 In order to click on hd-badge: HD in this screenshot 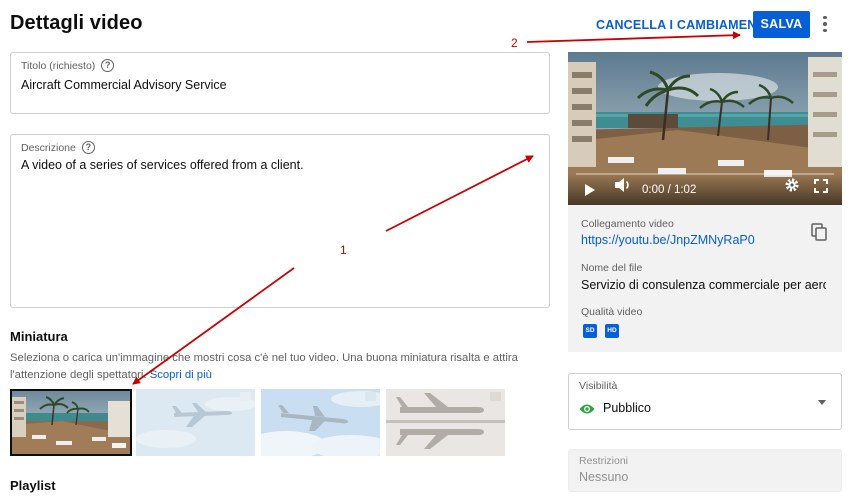, I will do `click(612, 331)`.